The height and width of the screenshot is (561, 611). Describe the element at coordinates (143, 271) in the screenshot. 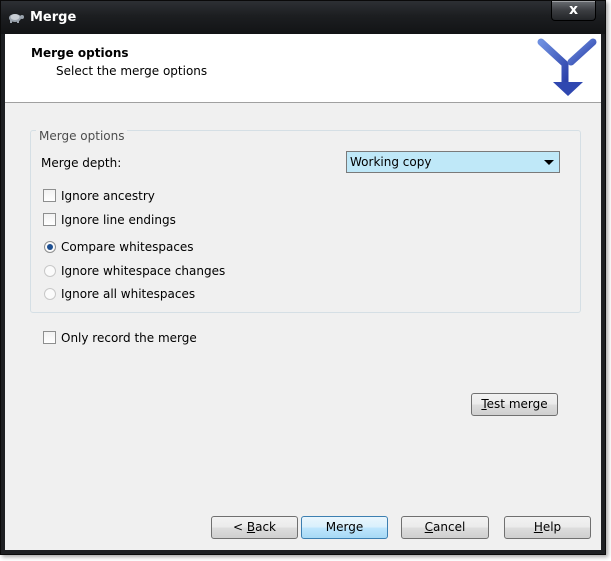

I see `ignore-whitespace-changes-label: Ignore whitespace changes` at that location.